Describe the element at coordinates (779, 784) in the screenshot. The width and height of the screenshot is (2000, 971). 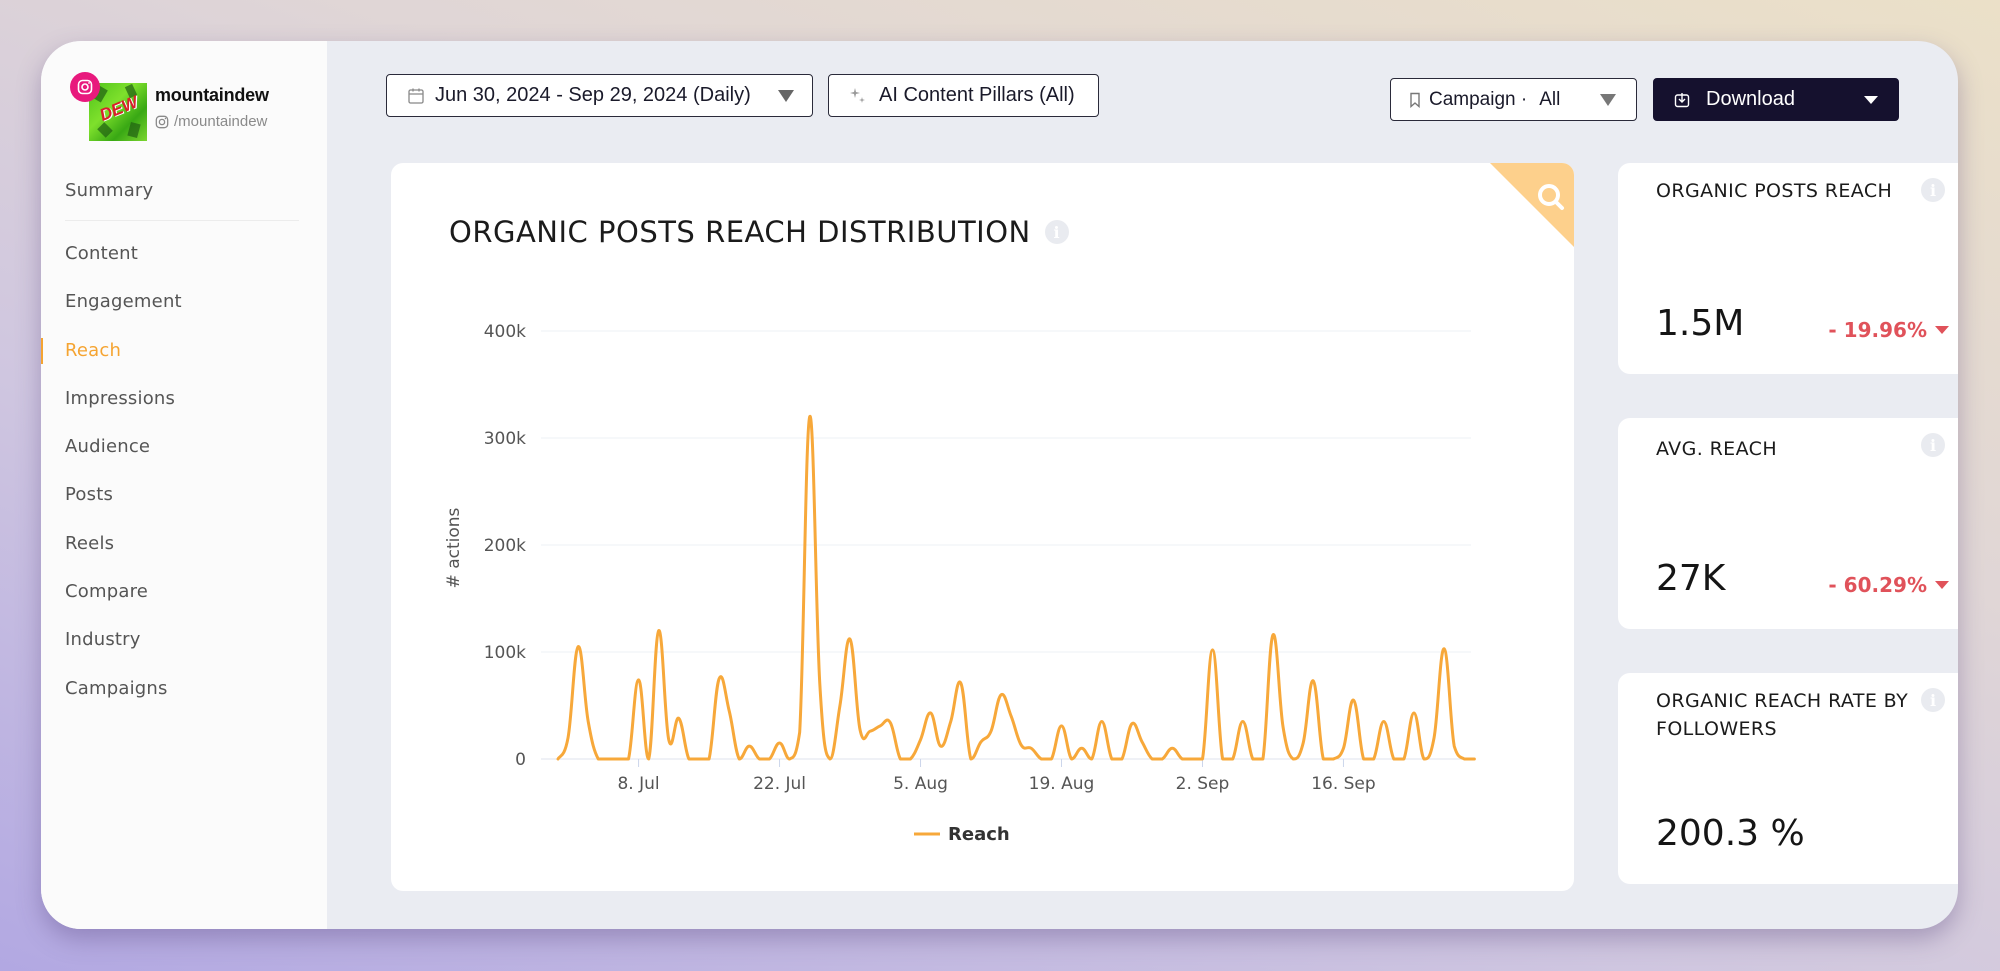
I see `x-tick-label: 22. Jul` at that location.